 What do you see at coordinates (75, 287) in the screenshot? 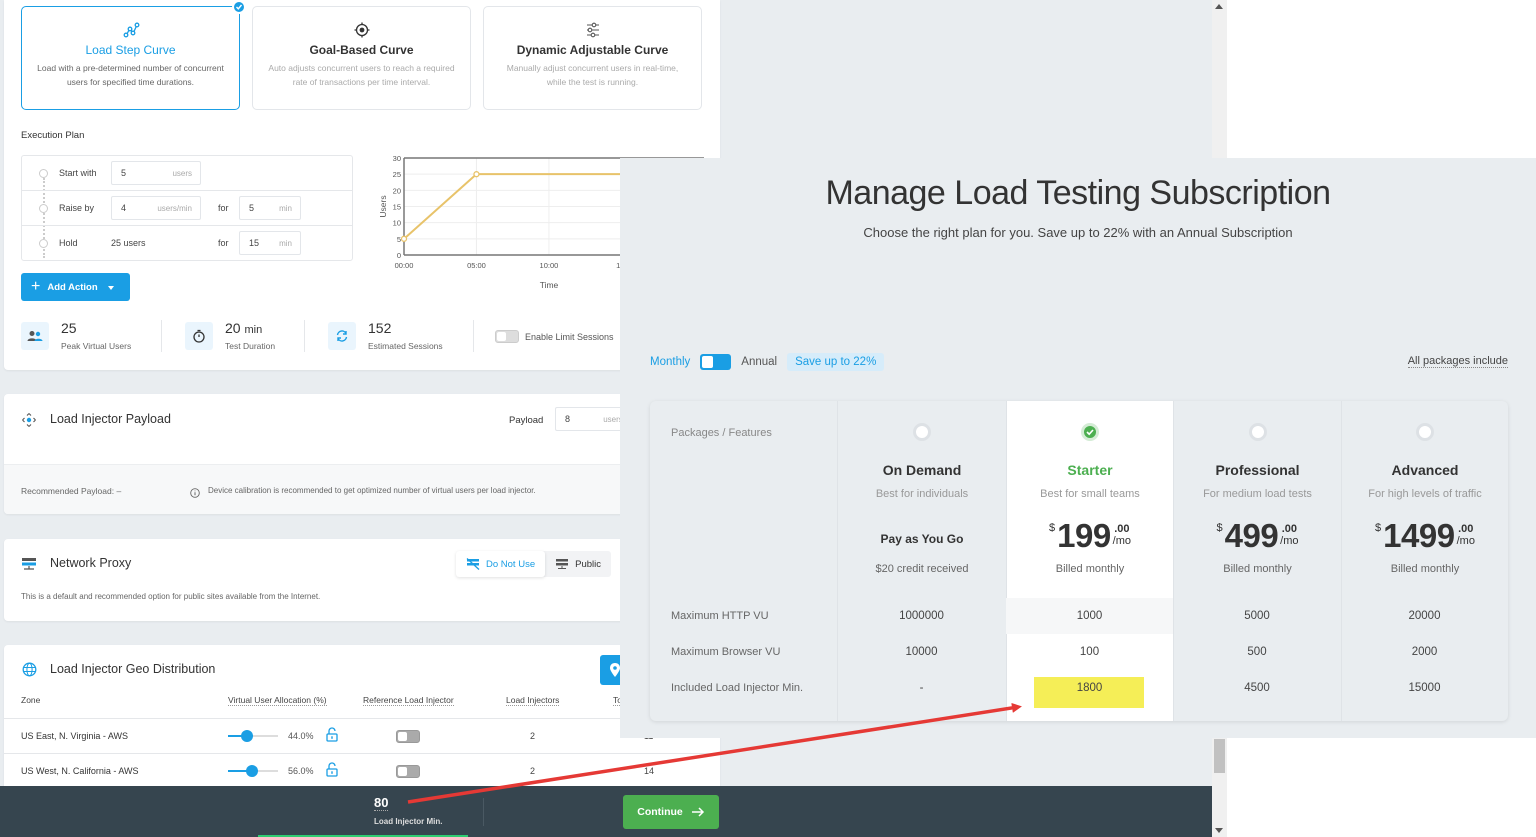
I see `add-action-button: + Add Action` at bounding box center [75, 287].